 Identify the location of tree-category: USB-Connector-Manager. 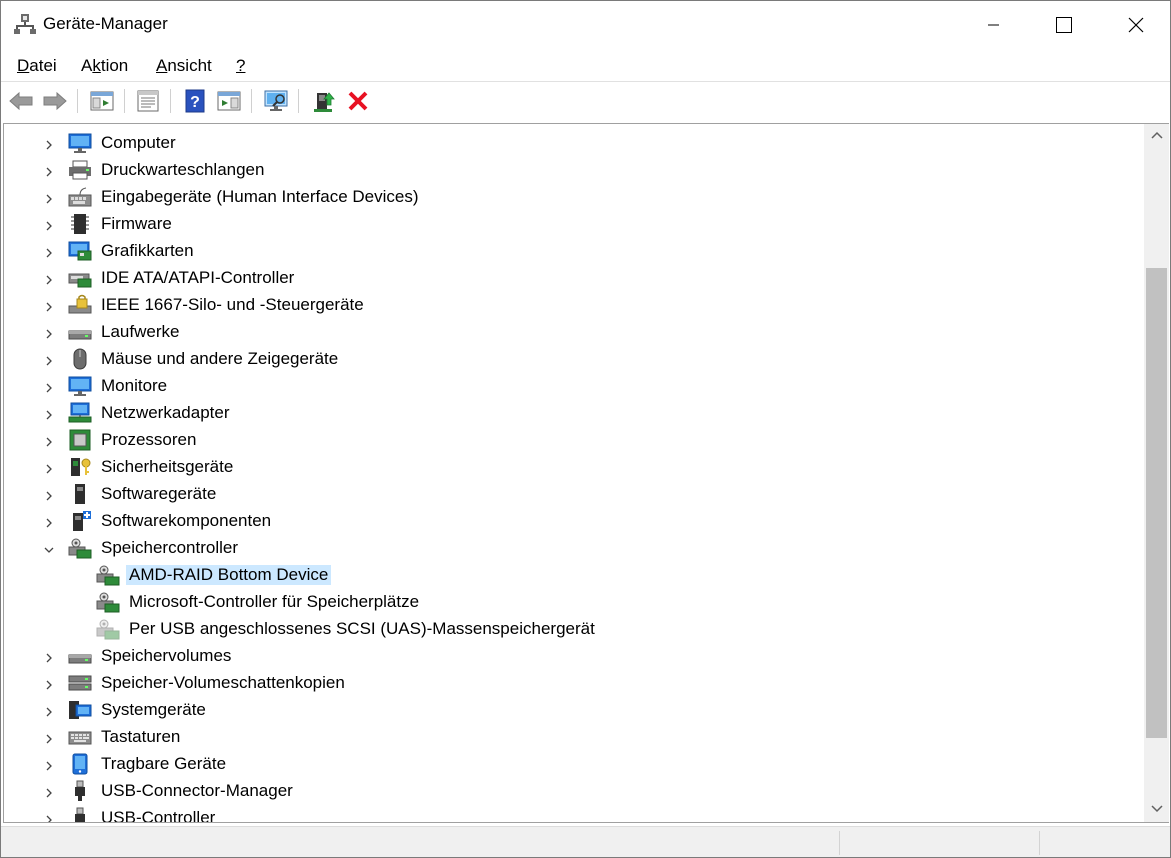
(574, 790).